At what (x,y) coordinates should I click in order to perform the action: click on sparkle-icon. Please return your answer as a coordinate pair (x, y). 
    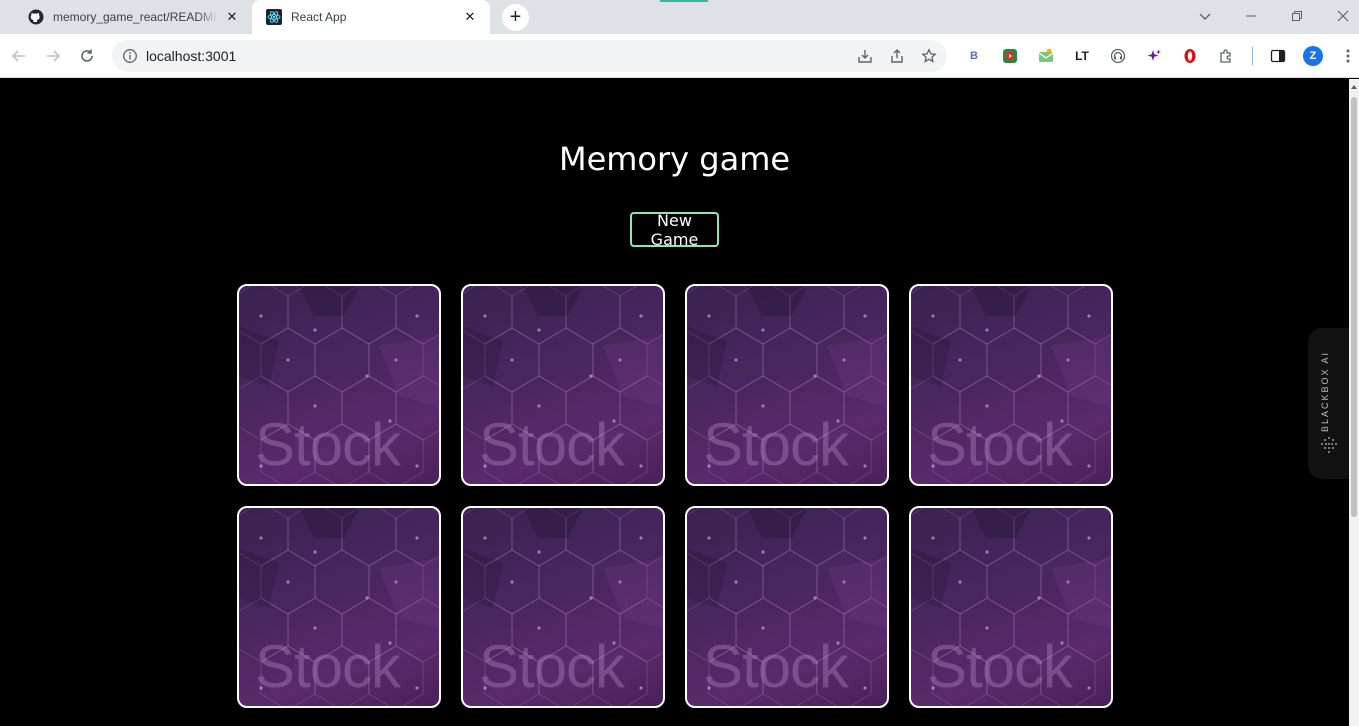
    Looking at the image, I should click on (1154, 56).